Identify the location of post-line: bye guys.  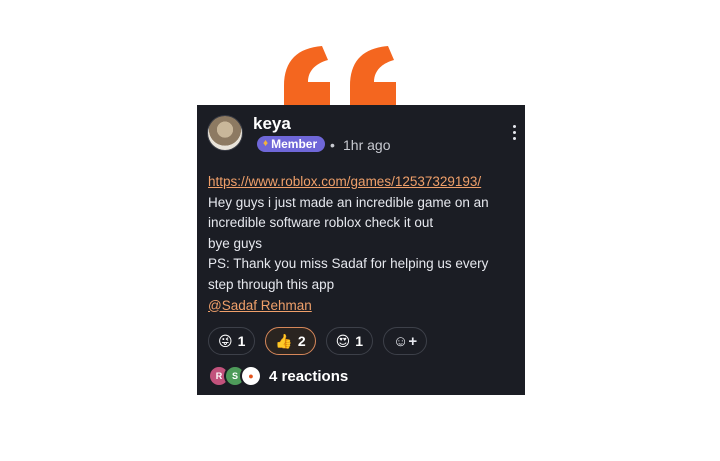
(235, 243).